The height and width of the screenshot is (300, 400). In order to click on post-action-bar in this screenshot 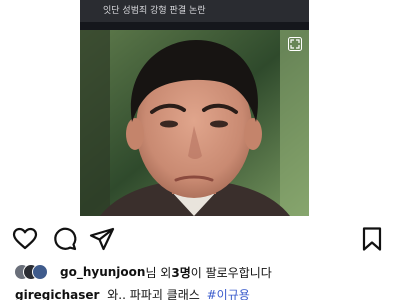, I will do `click(200, 240)`.